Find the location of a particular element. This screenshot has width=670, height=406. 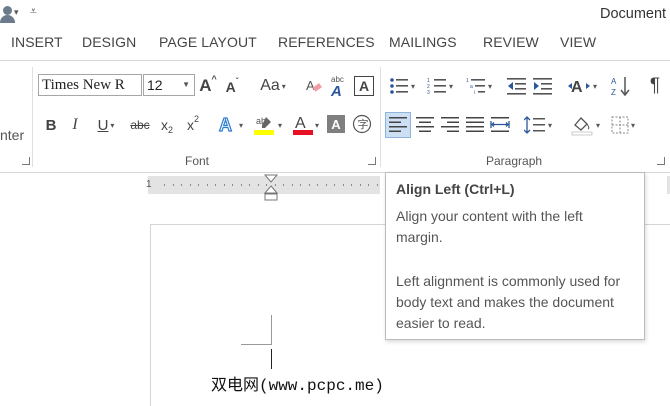

shading-icon: ▾ is located at coordinates (585, 125).